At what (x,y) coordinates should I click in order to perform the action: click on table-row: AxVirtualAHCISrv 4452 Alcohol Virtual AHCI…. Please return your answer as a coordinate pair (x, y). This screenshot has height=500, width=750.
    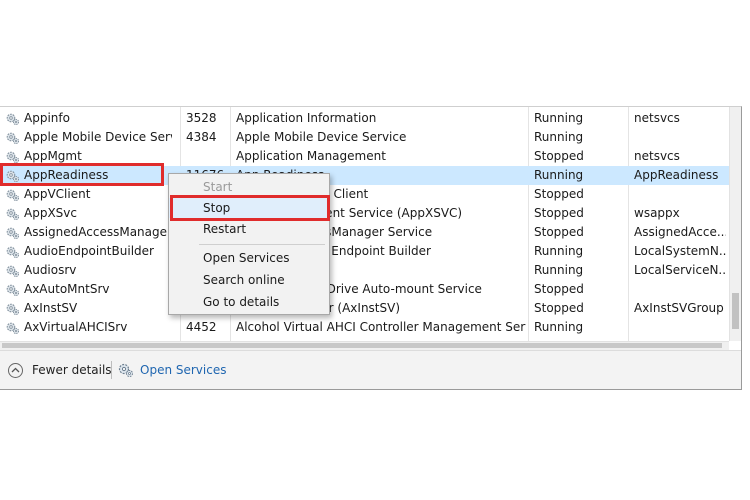
    Looking at the image, I should click on (364, 327).